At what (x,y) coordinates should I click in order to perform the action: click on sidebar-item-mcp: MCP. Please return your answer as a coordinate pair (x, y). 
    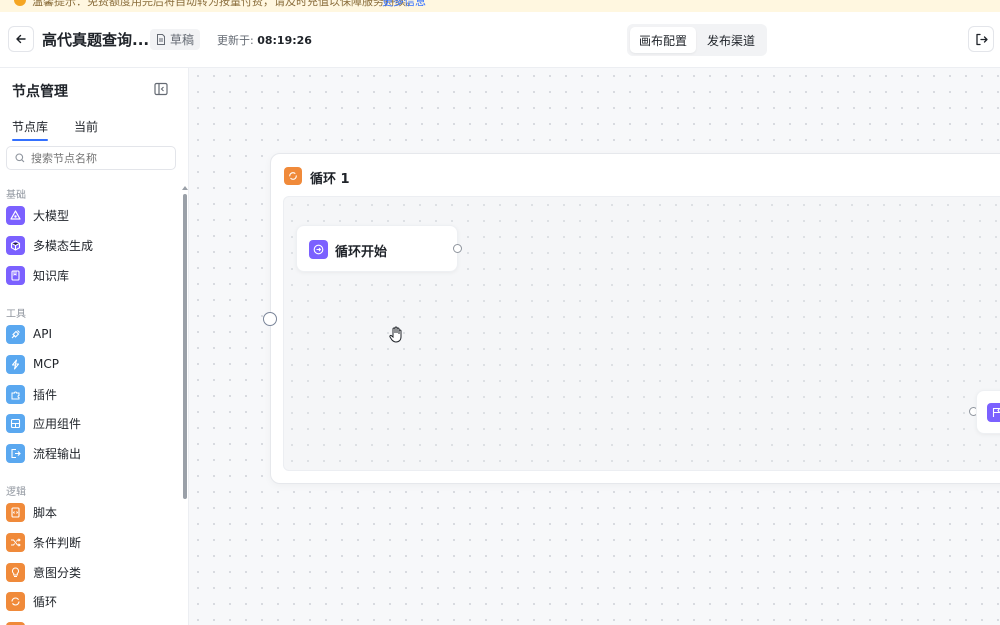
    Looking at the image, I should click on (91, 364).